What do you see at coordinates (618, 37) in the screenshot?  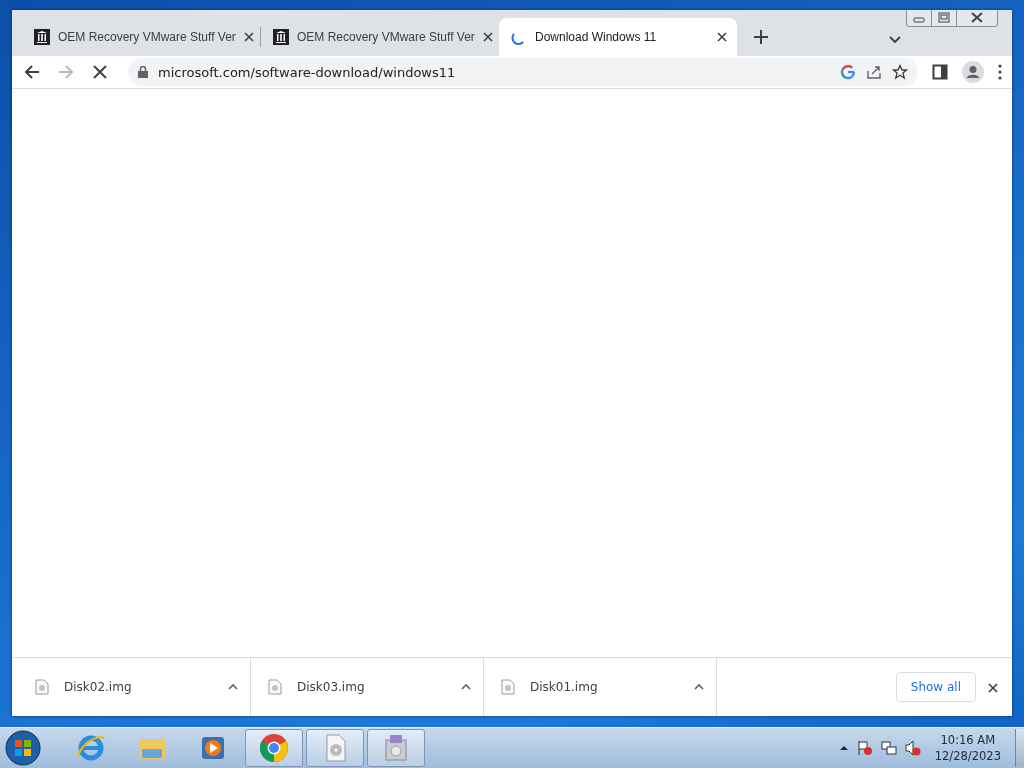 I see `browser-tab: Download Windows 11` at bounding box center [618, 37].